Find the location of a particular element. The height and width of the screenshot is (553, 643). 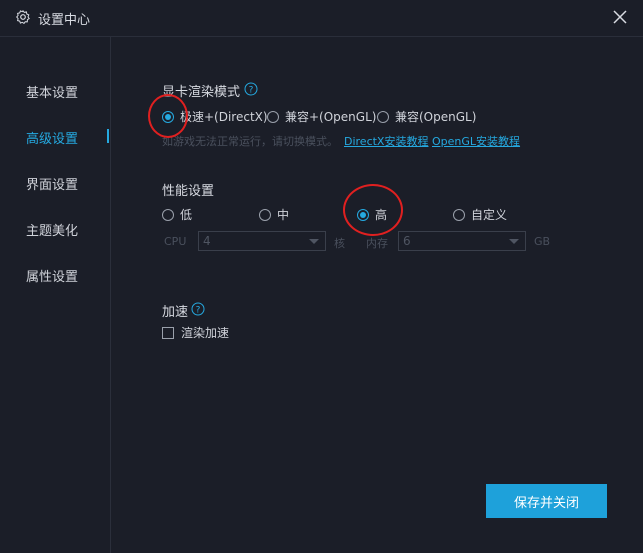

memory-select: 6 is located at coordinates (462, 241).